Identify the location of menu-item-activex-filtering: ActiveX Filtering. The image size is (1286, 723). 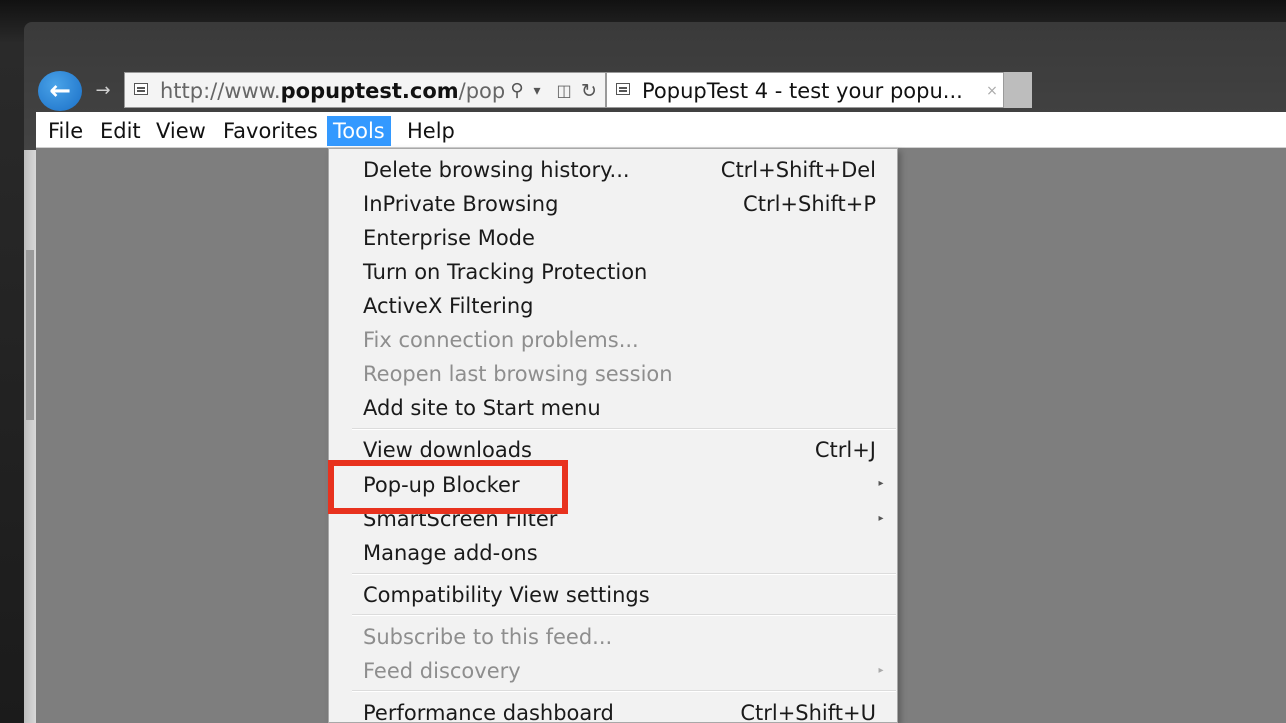
(448, 306).